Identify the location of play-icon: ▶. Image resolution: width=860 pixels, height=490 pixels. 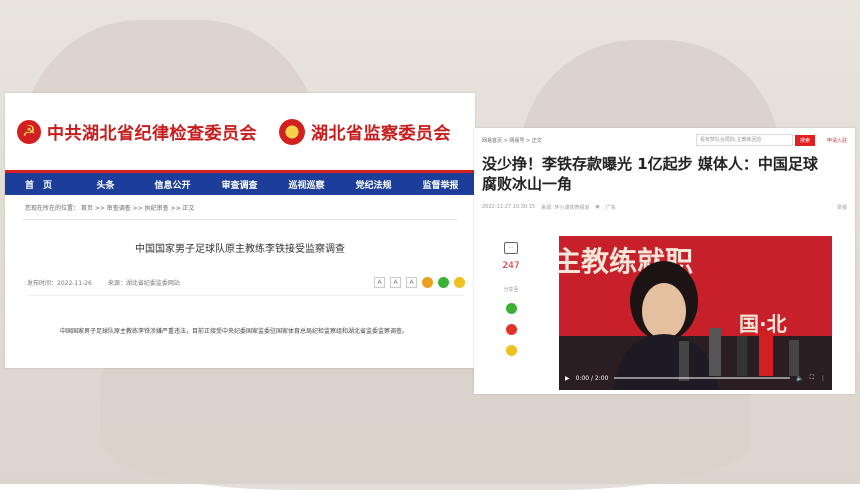
(567, 378).